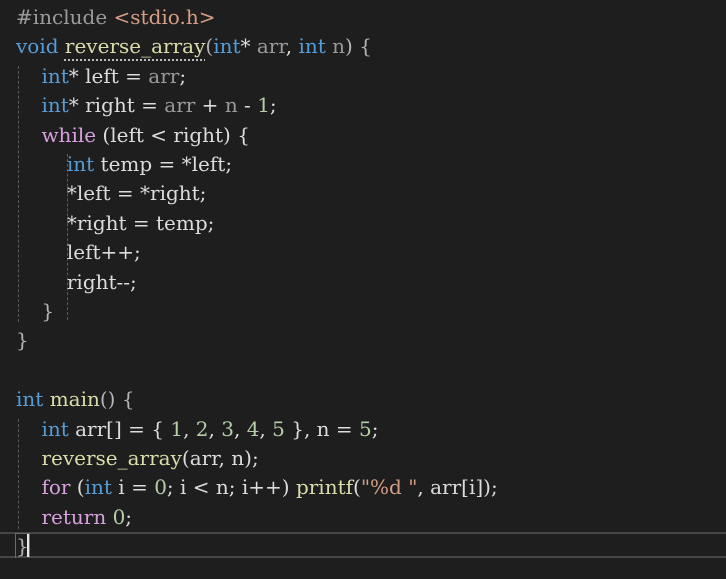  I want to click on code-line: while (left < right) {, so click(363, 135).